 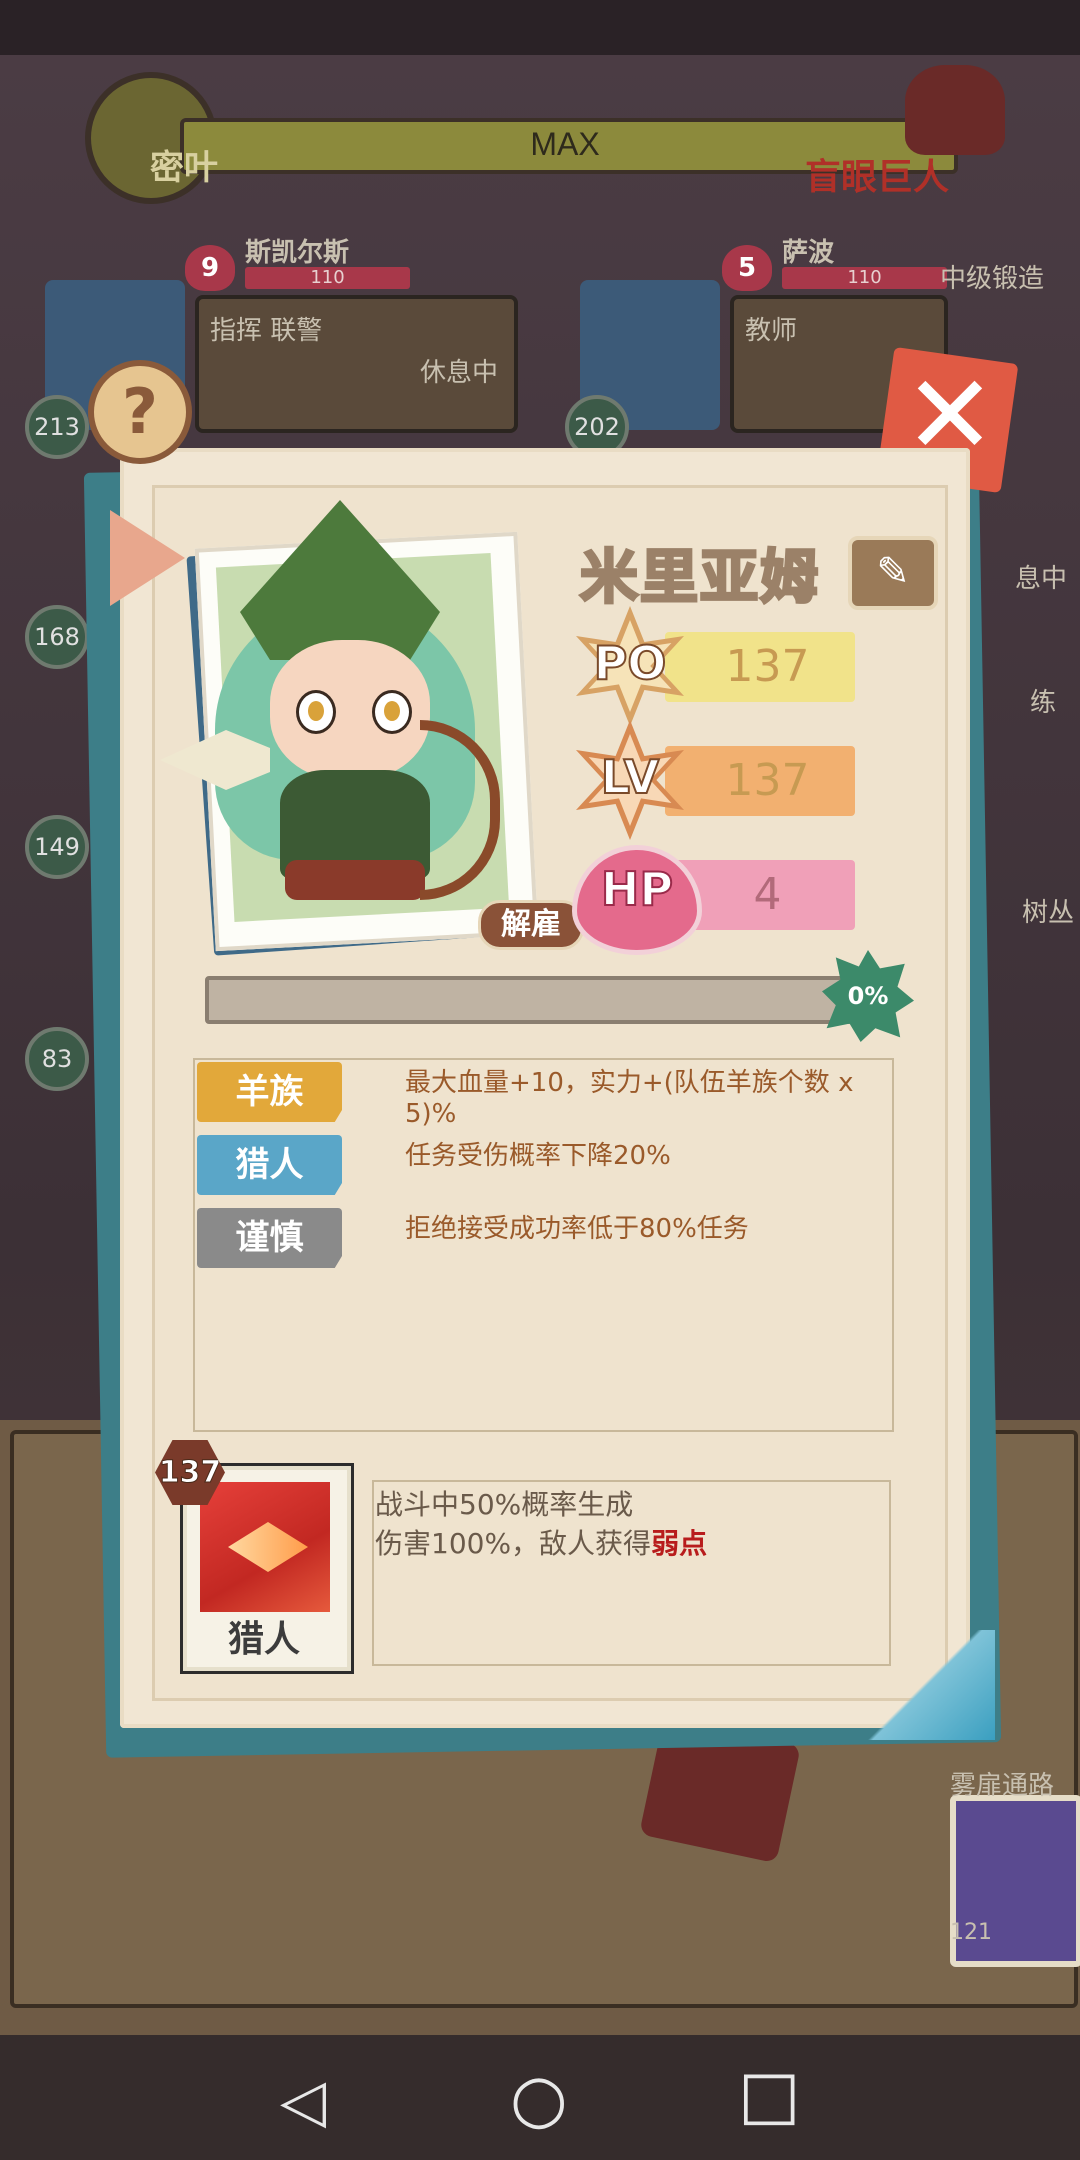 What do you see at coordinates (630, 777) in the screenshot?
I see `lv-stat-label: LV` at bounding box center [630, 777].